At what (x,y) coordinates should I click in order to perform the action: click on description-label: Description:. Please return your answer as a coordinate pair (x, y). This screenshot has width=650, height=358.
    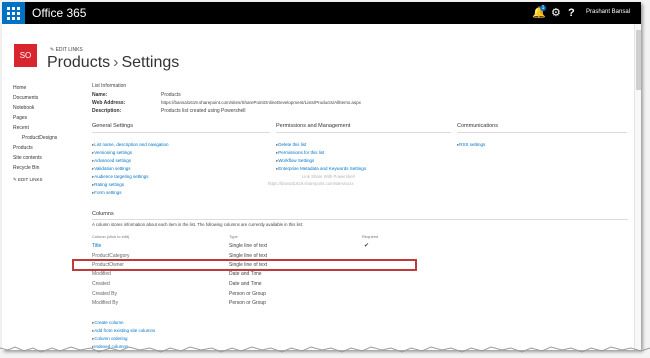
    Looking at the image, I should click on (107, 111).